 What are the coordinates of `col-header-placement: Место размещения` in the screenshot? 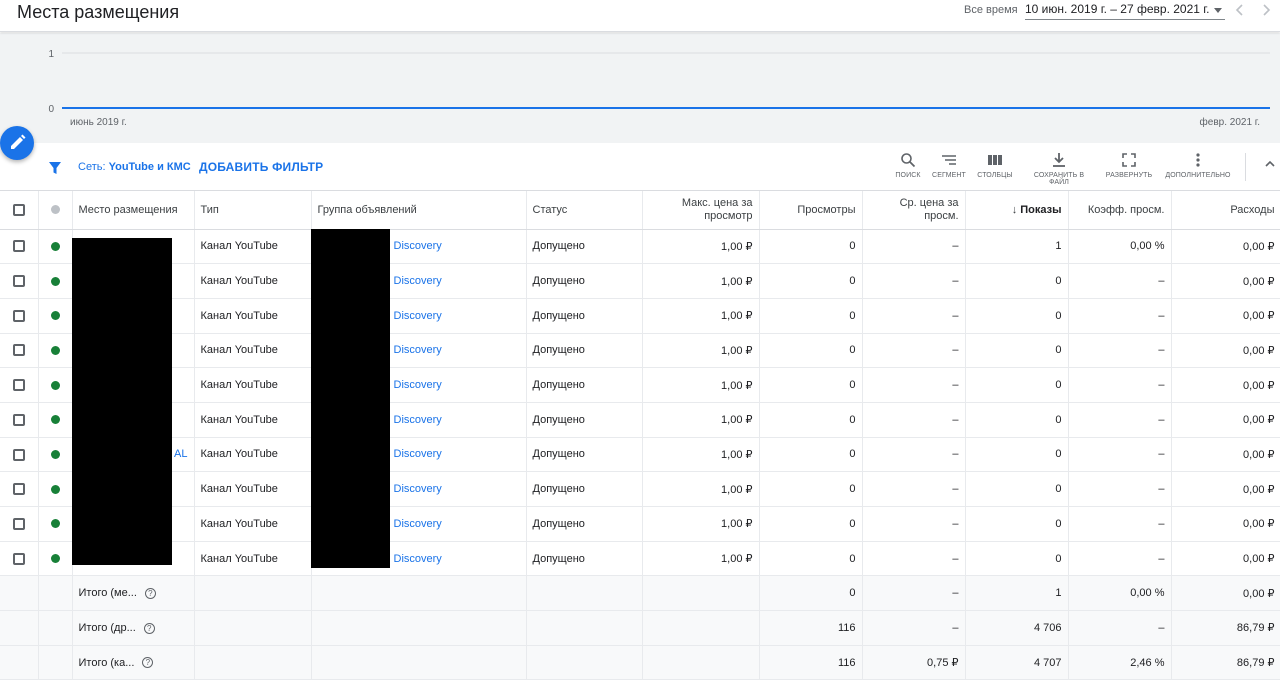 It's located at (133, 210).